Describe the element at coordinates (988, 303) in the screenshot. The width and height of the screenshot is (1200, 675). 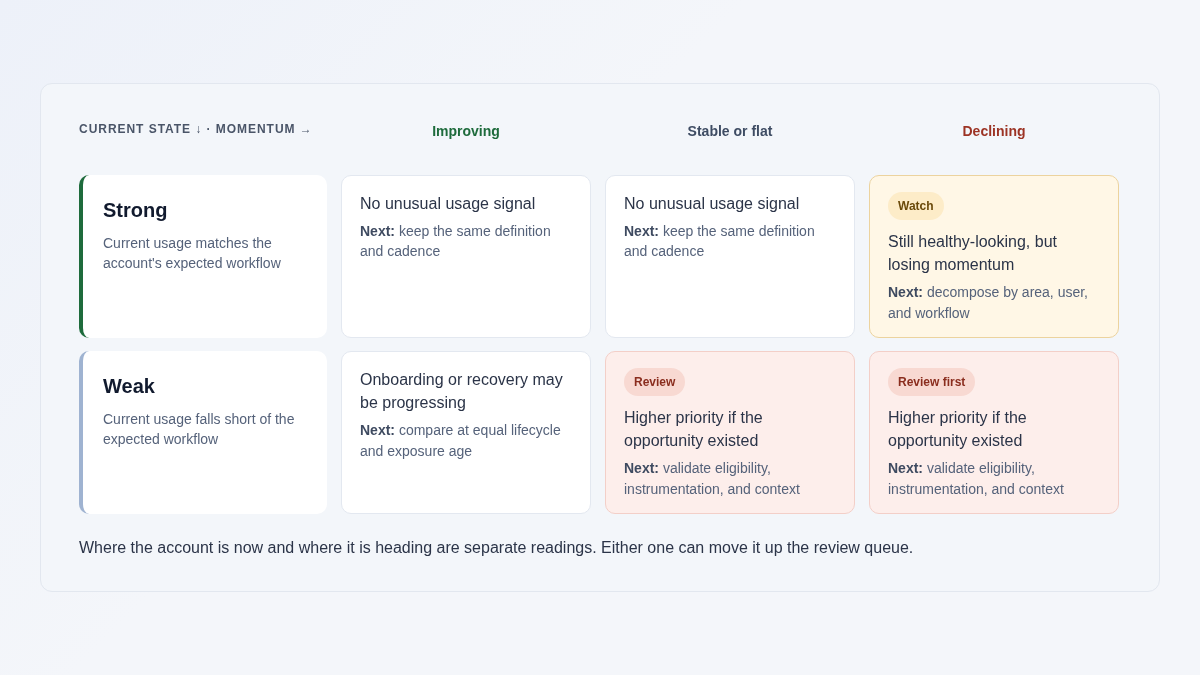
I see `next-step-text: Next: decompose by area, user, and workflow` at that location.